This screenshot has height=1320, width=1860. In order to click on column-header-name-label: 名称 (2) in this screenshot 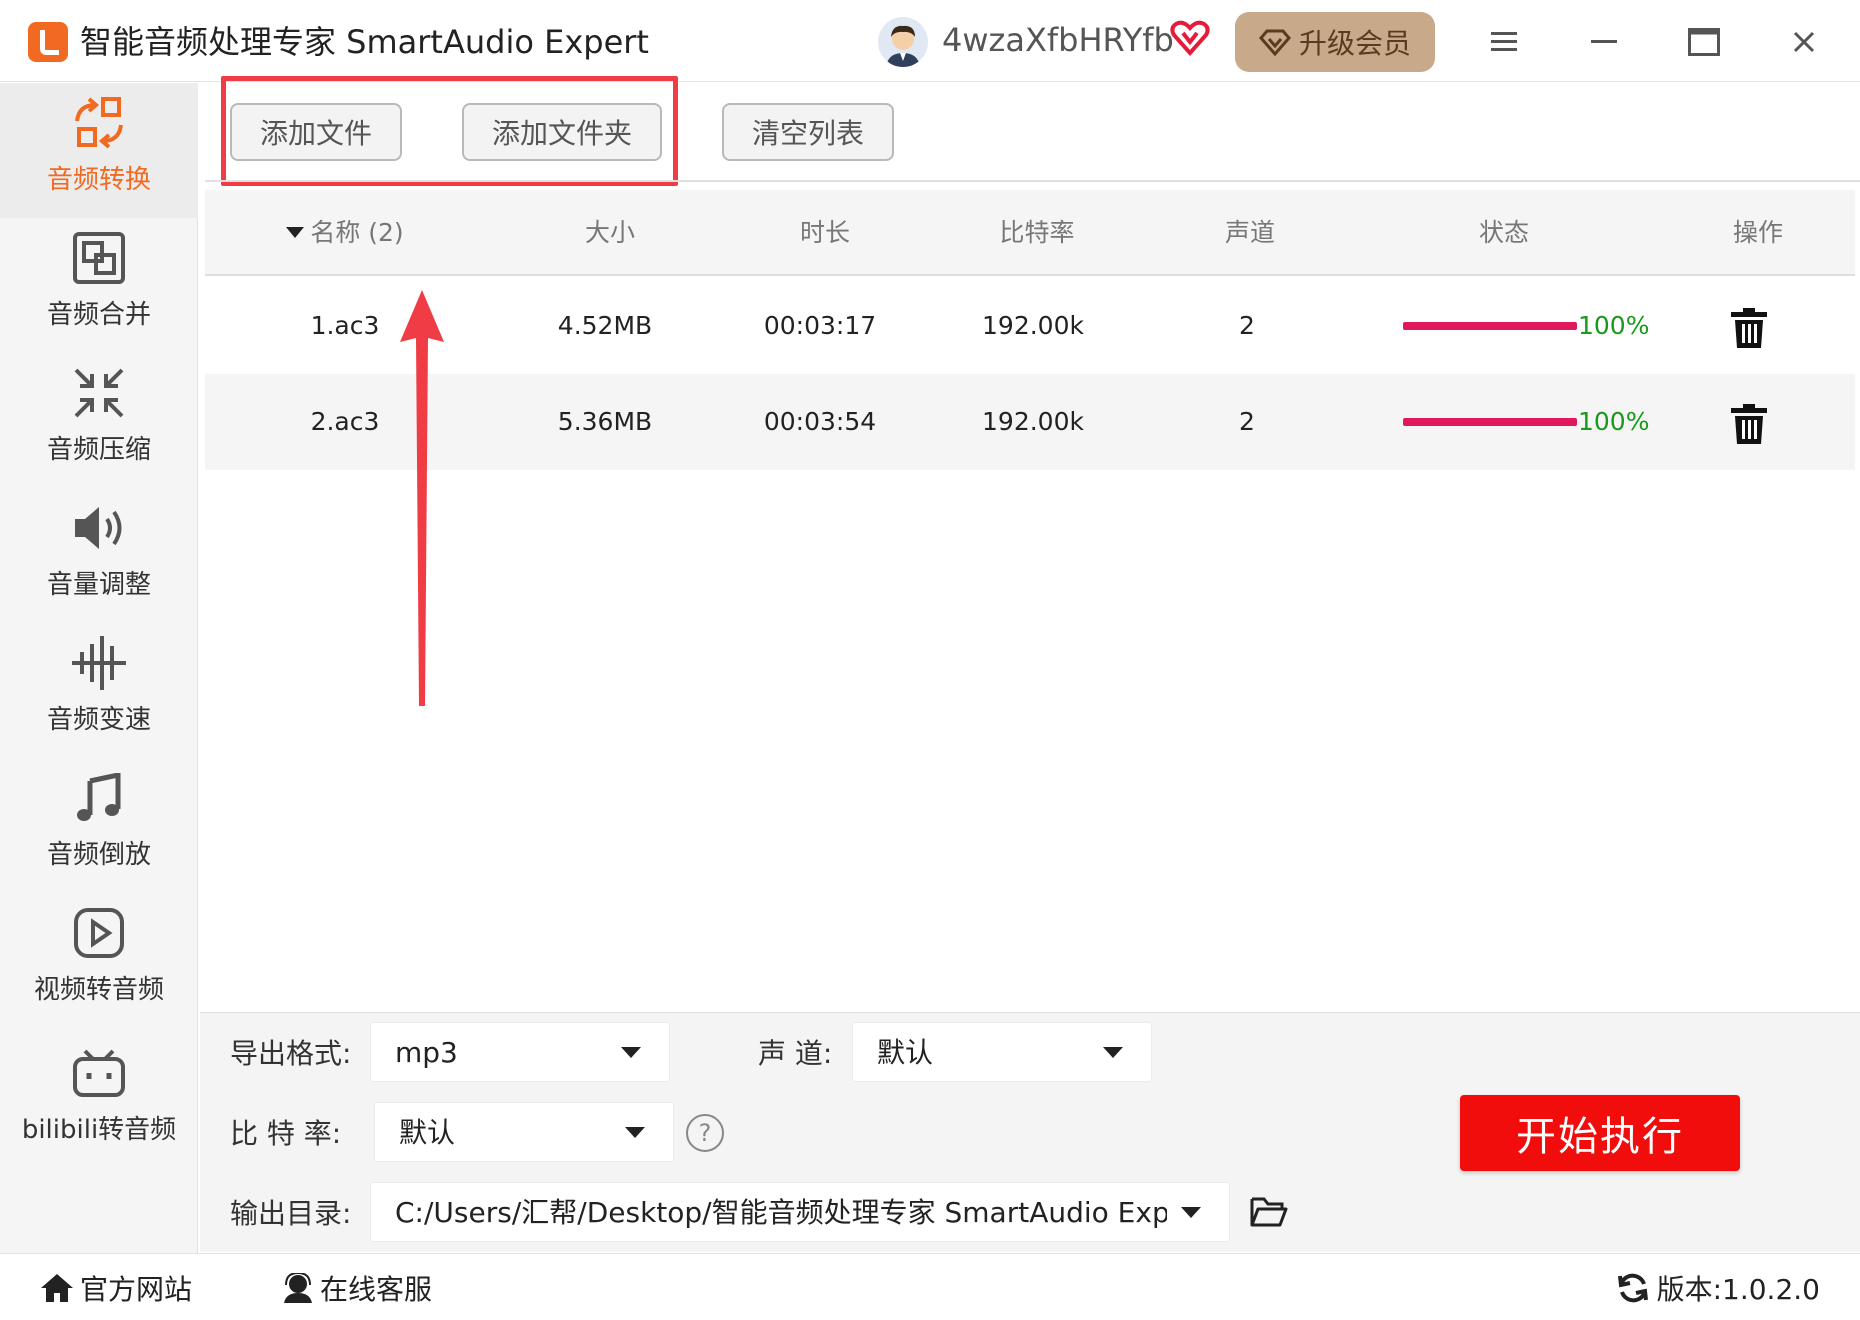, I will do `click(357, 232)`.